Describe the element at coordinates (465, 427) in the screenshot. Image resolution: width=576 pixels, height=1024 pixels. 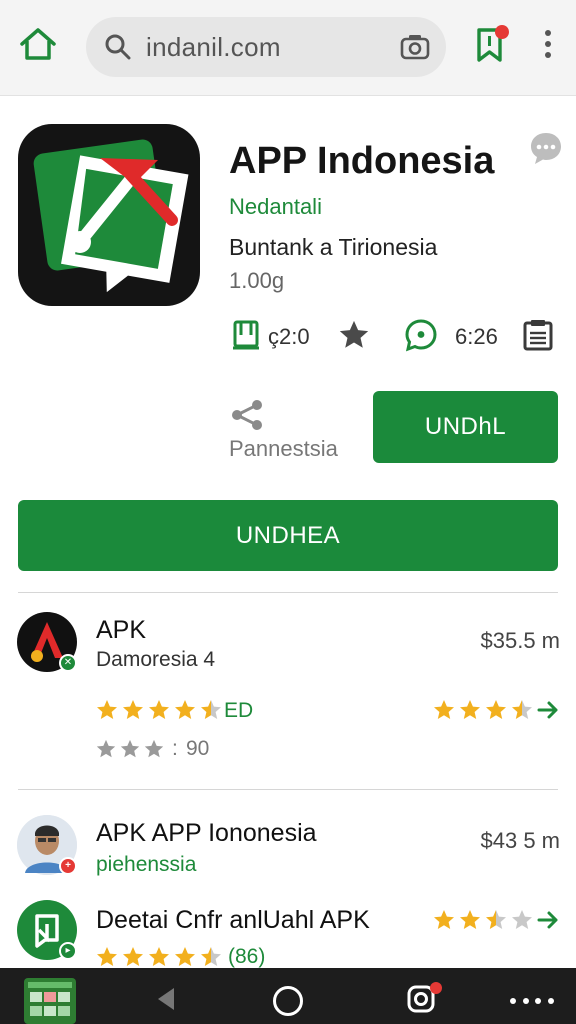
I see `install-button: UNDhL` at that location.